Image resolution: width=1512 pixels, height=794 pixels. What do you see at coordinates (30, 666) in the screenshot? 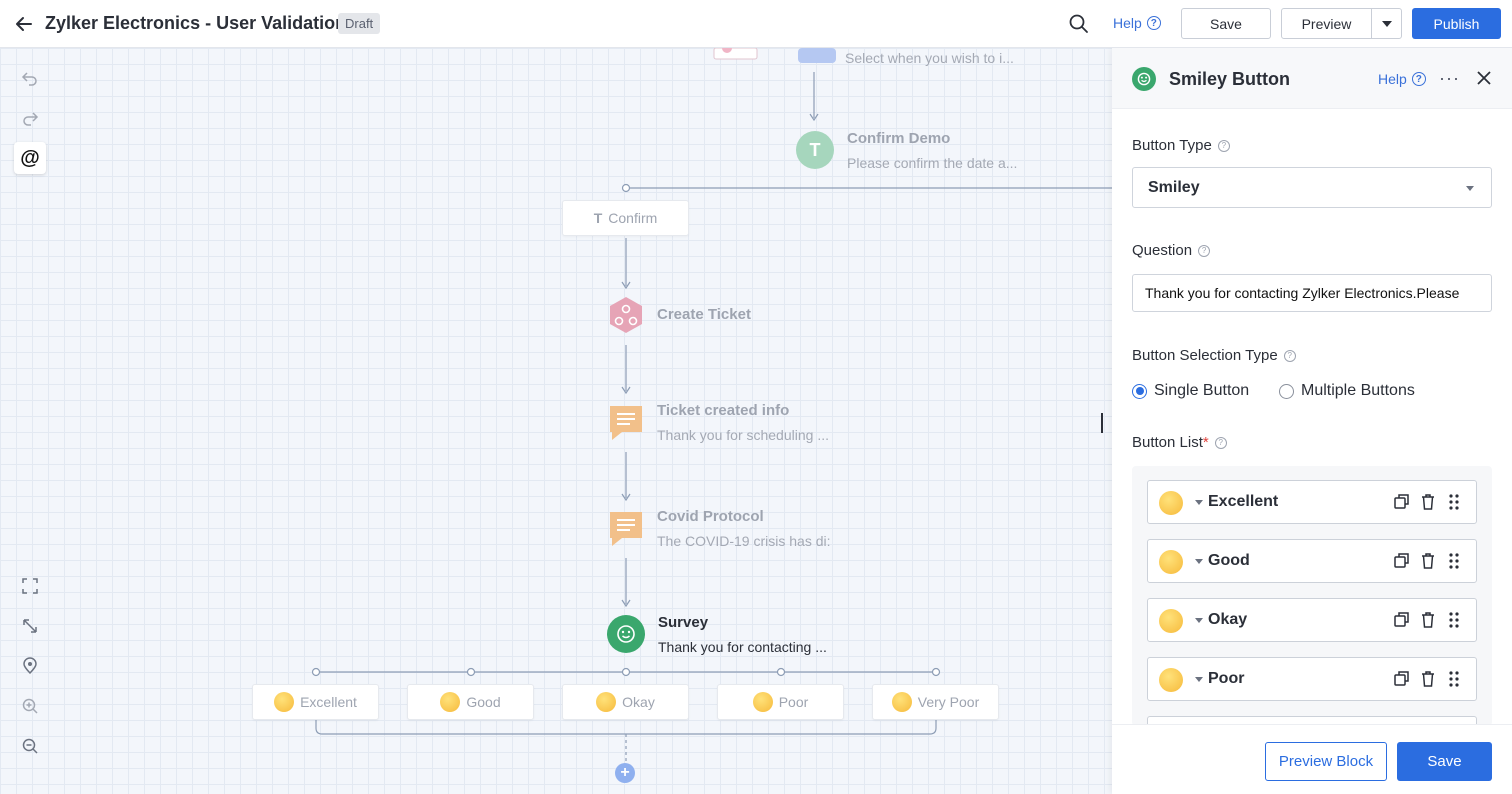
I see `location-pin-icon` at bounding box center [30, 666].